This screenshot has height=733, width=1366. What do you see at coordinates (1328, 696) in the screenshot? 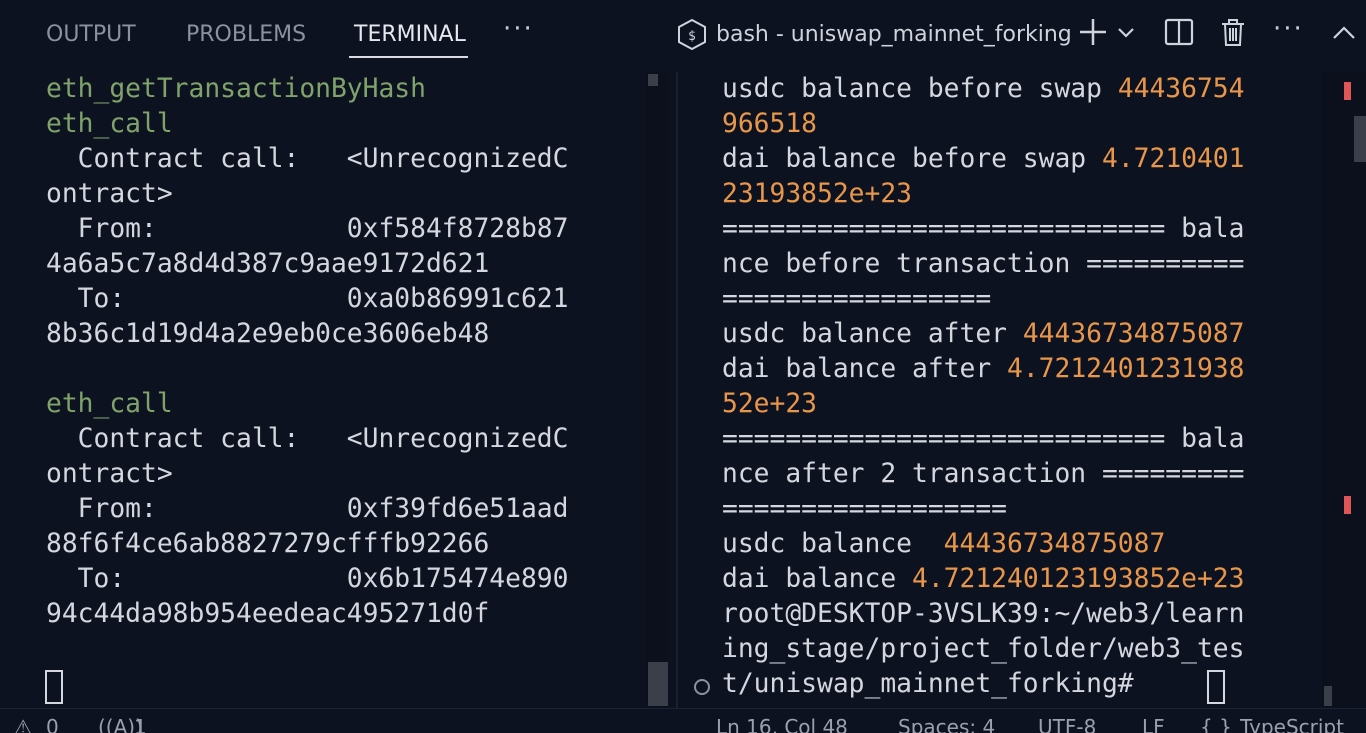
I see `right-scrollbar-bottom-thumb` at bounding box center [1328, 696].